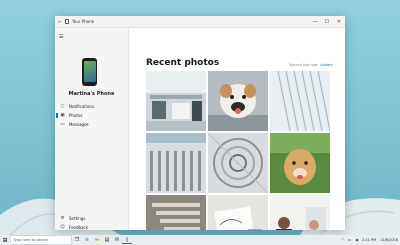 The height and width of the screenshot is (245, 400). I want to click on sidebar-item-feedback: ☺ Feedback, so click(73, 227).